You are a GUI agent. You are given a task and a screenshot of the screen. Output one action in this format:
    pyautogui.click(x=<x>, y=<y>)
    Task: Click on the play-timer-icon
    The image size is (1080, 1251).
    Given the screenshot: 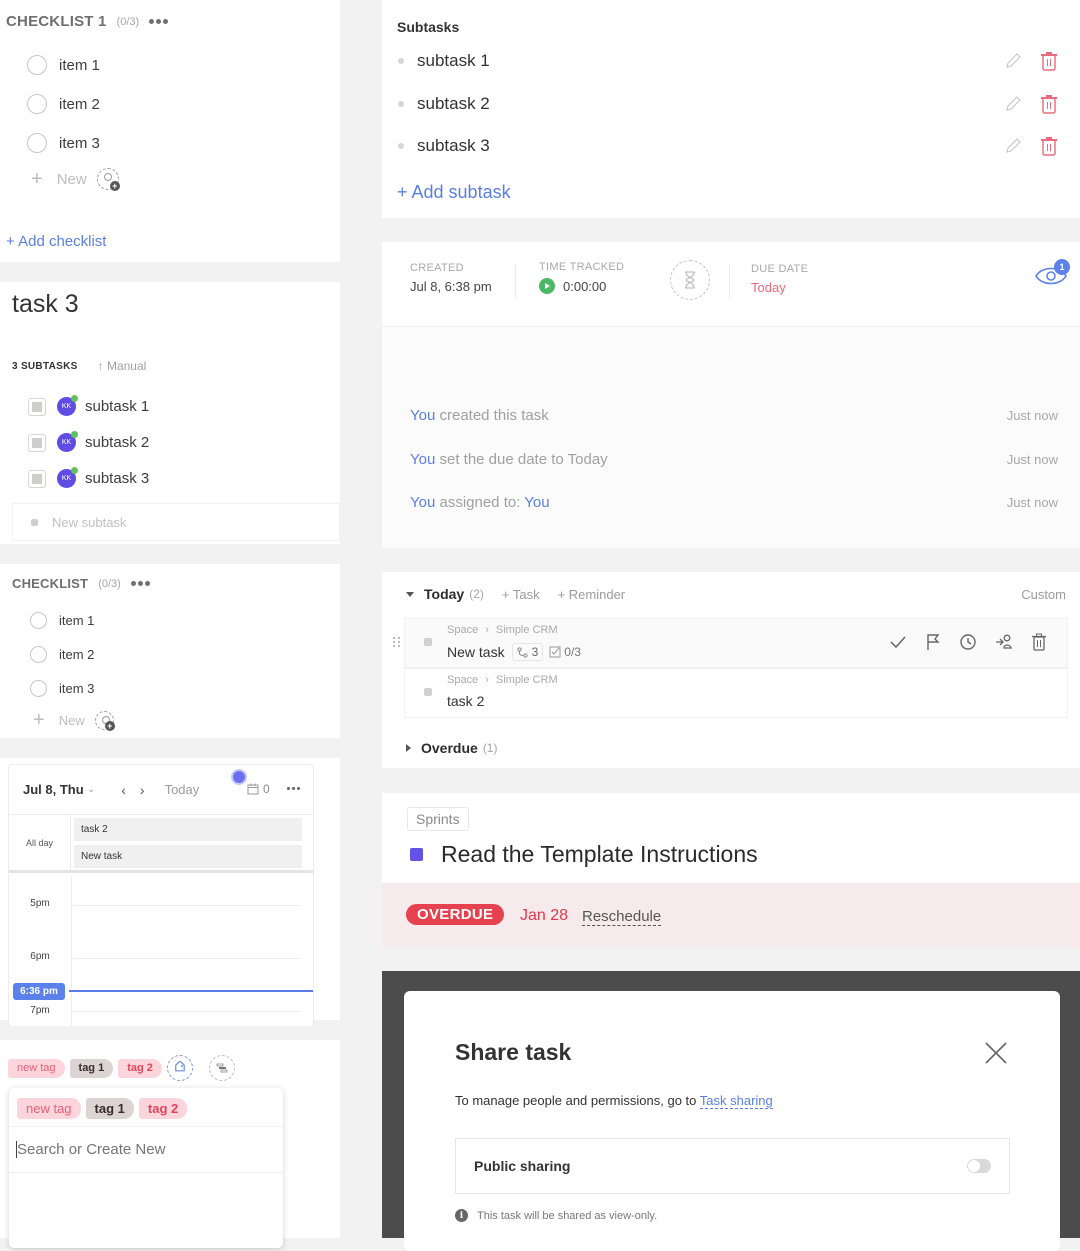 What is the action you would take?
    pyautogui.click(x=547, y=286)
    